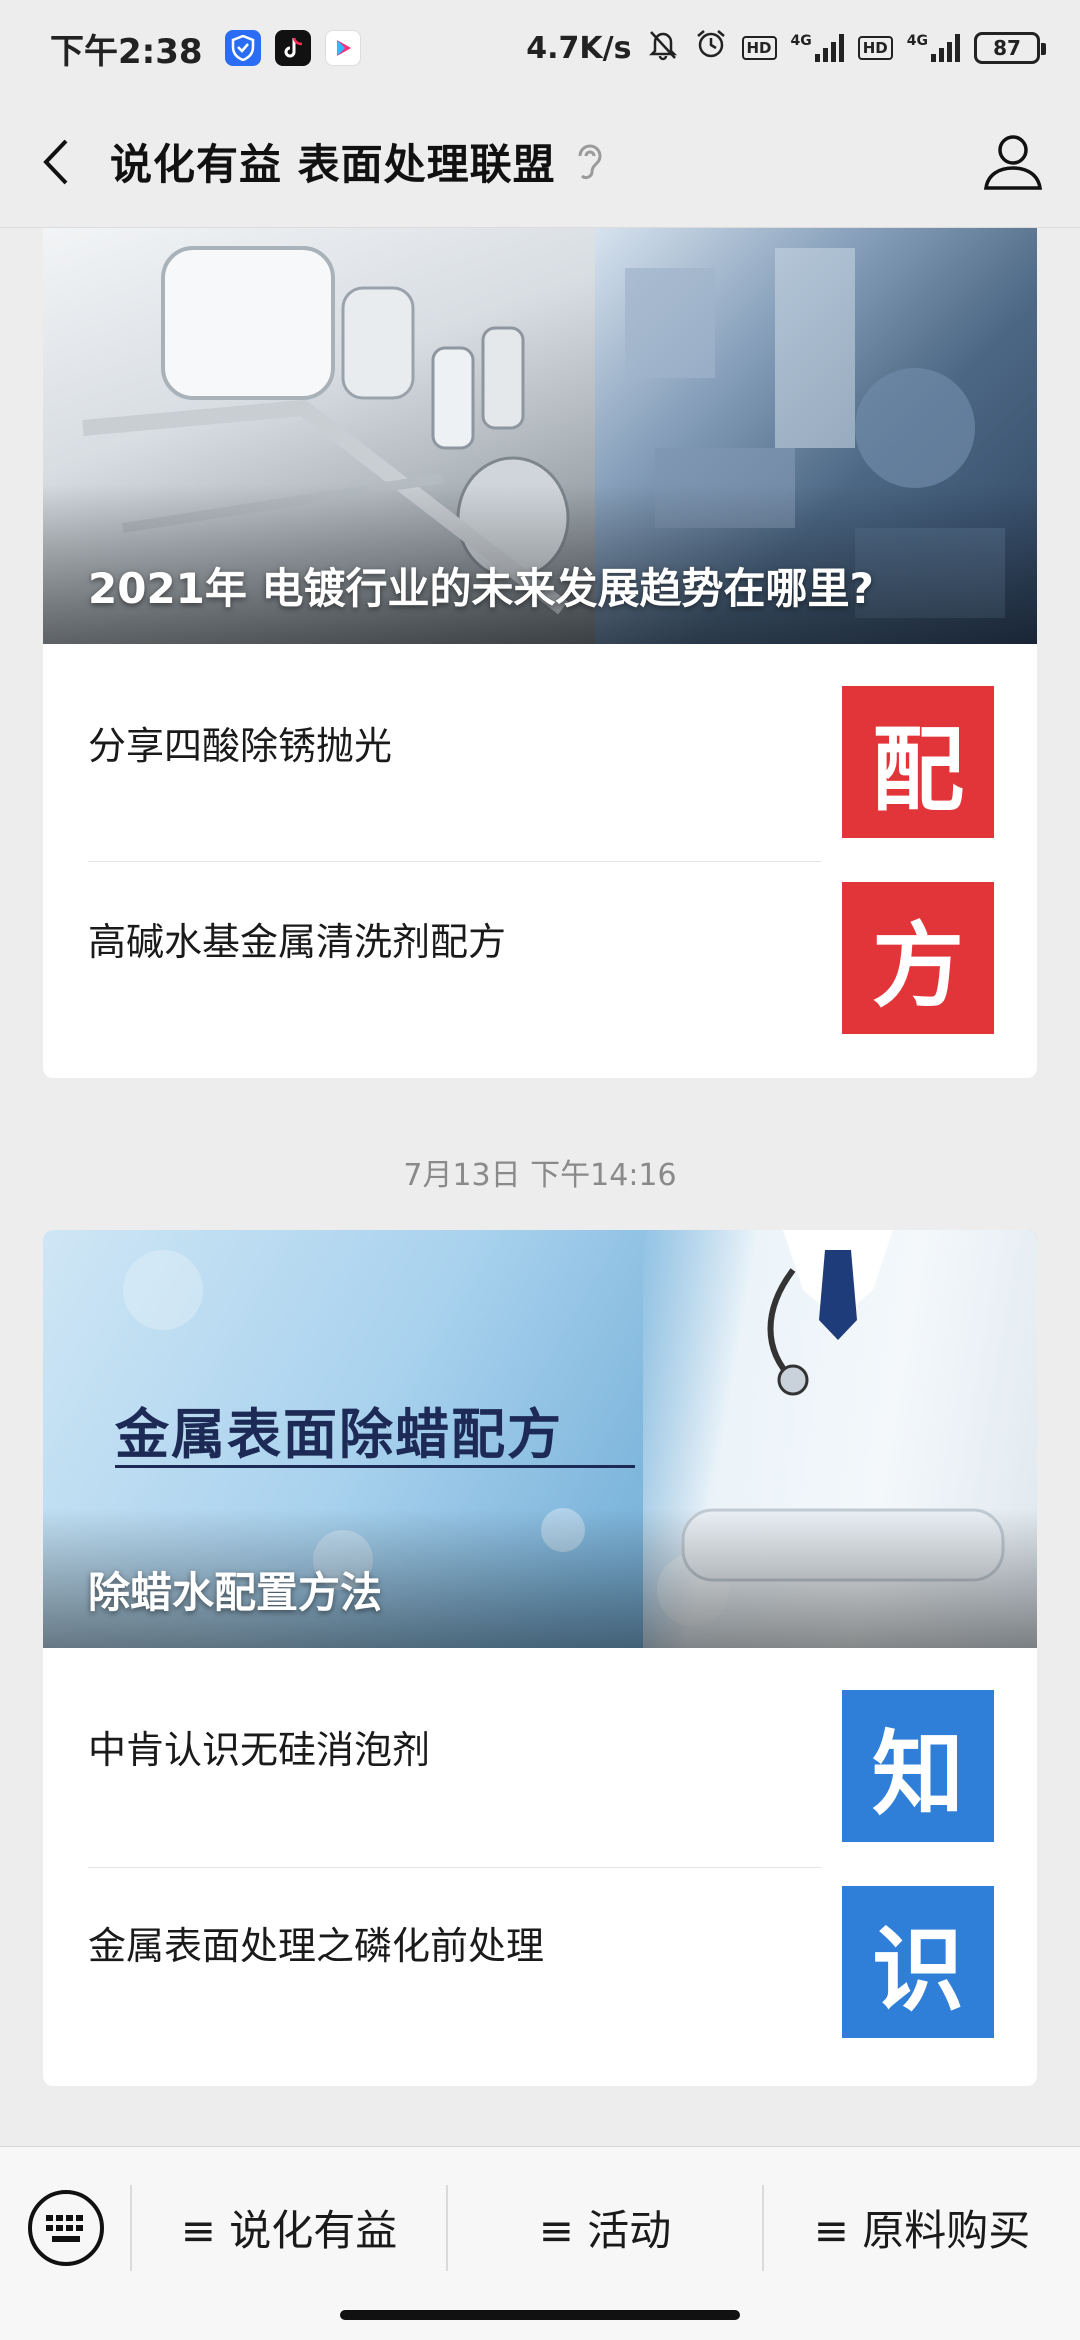 Image resolution: width=1080 pixels, height=2340 pixels. What do you see at coordinates (605, 2227) in the screenshot?
I see `menu-item-activity: ≡ 活动` at bounding box center [605, 2227].